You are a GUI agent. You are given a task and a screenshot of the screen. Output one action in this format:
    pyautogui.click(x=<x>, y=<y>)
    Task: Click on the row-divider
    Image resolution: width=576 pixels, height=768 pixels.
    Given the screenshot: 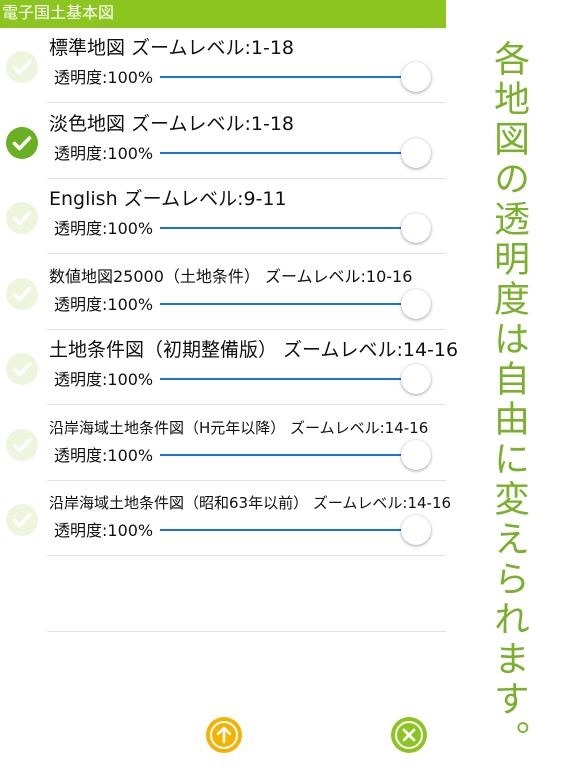 What is the action you would take?
    pyautogui.click(x=246, y=555)
    